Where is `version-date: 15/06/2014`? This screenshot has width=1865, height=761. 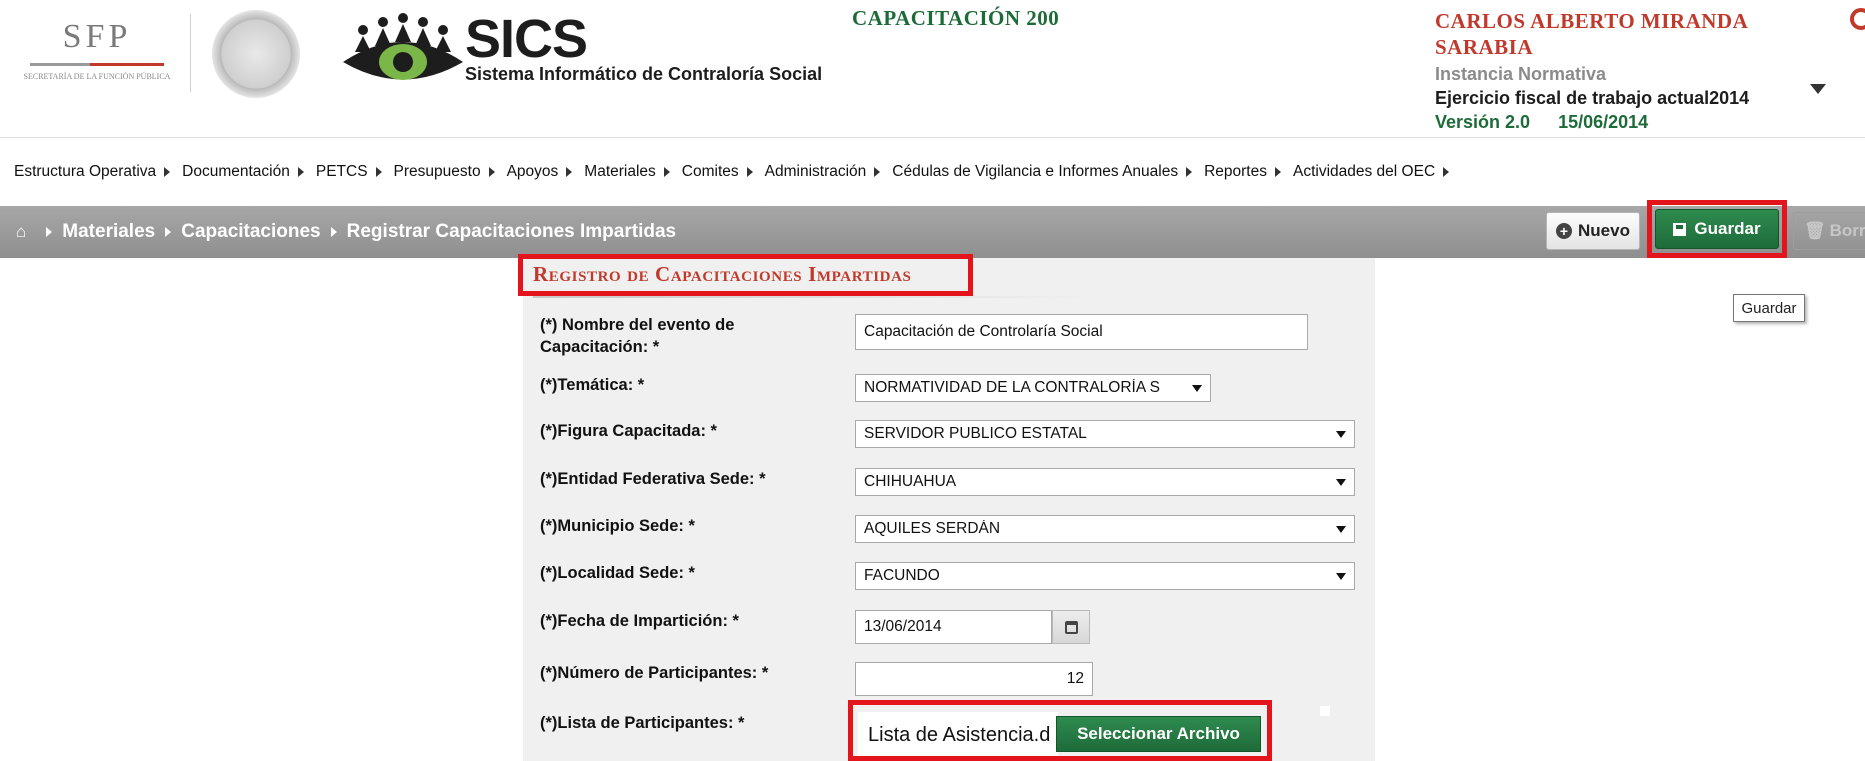
version-date: 15/06/2014 is located at coordinates (1603, 122).